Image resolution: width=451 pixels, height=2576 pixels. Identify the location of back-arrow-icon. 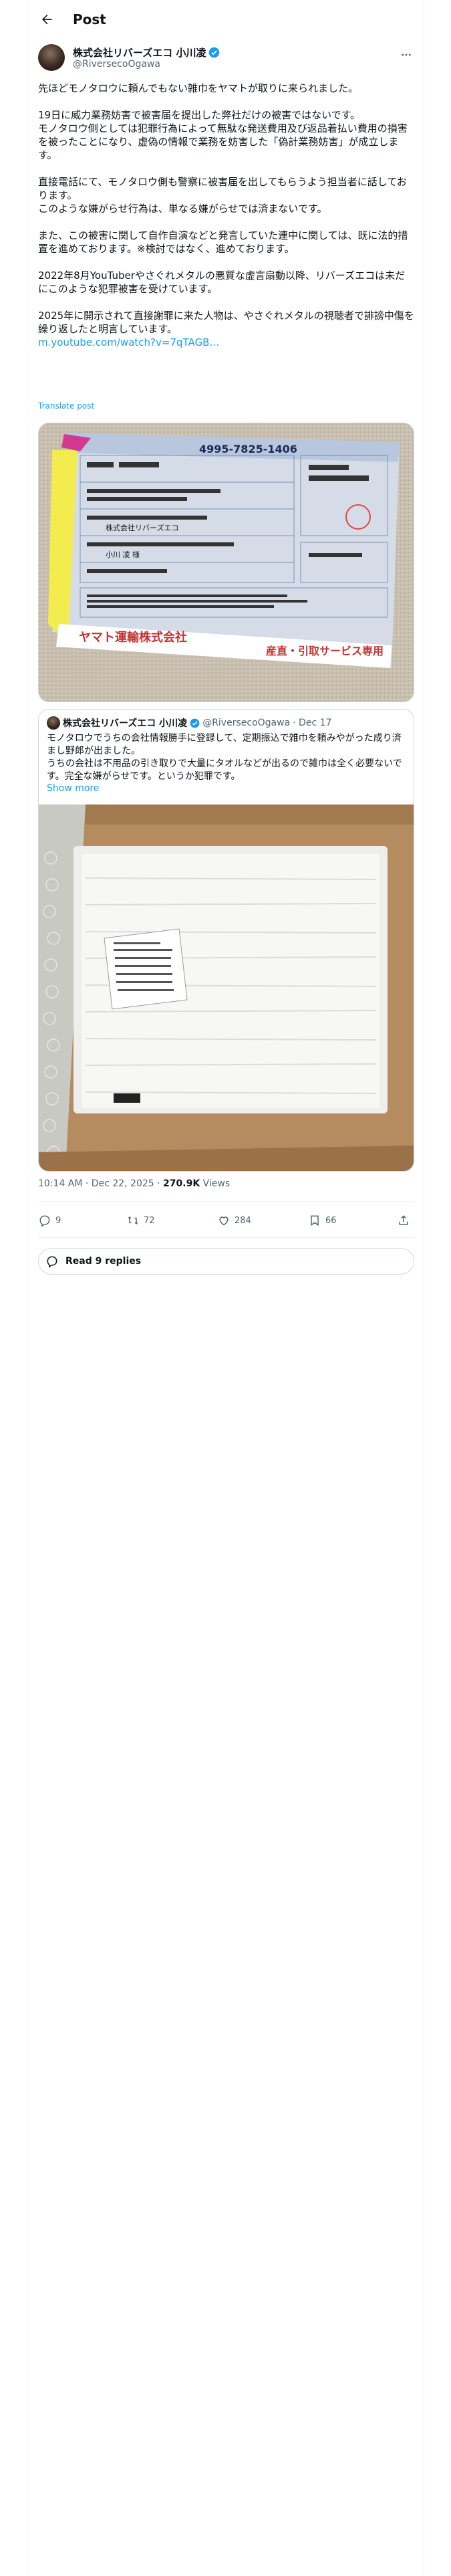
(47, 19).